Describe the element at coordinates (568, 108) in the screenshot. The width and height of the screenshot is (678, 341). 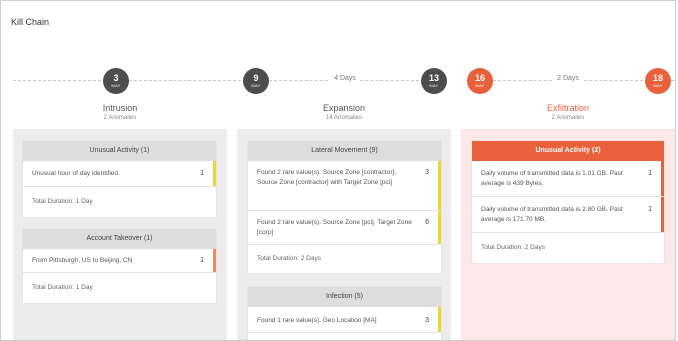
I see `stage-name: Exfiltration` at that location.